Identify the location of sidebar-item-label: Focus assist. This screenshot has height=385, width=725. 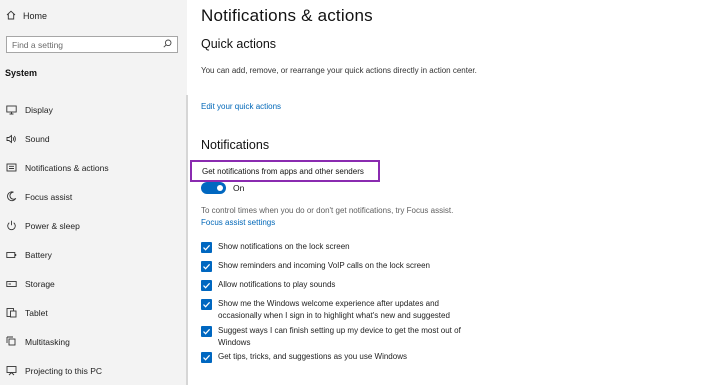
(49, 196).